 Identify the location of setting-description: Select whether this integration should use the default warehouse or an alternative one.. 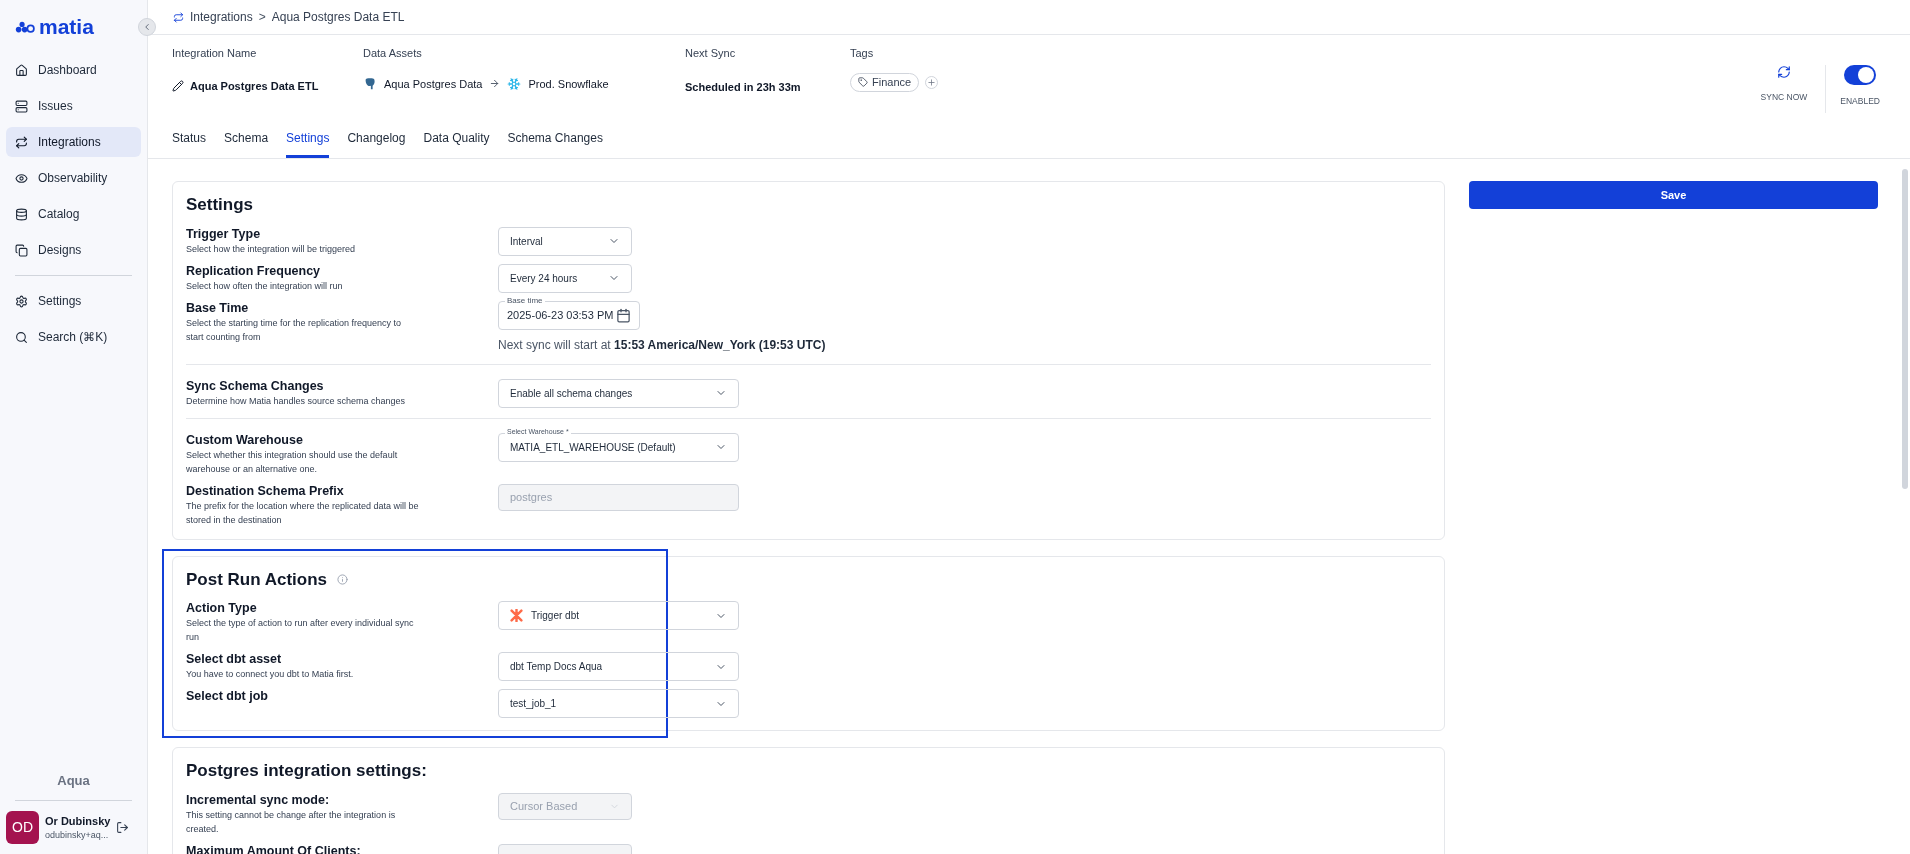
(292, 462).